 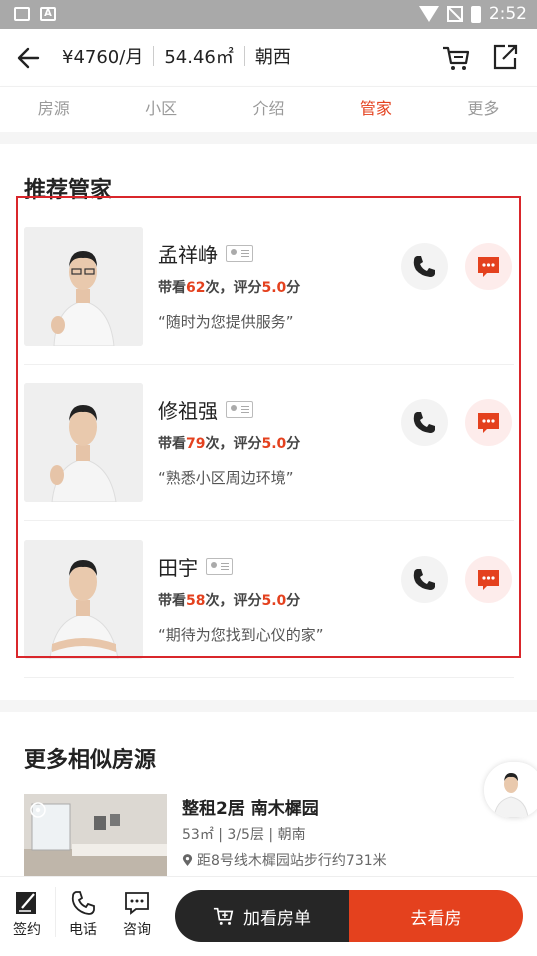 I want to click on listing-meta: 53㎡ | 3/5层 | 朝南, so click(x=244, y=835).